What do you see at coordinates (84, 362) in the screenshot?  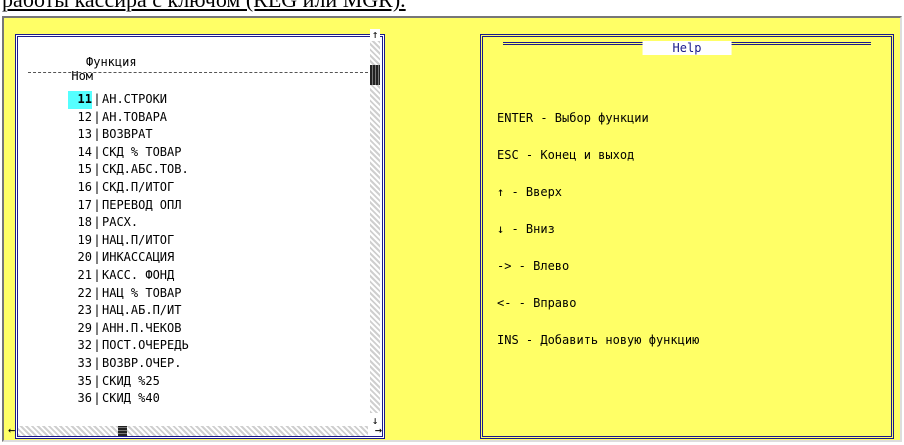 I see `function-number: 33` at bounding box center [84, 362].